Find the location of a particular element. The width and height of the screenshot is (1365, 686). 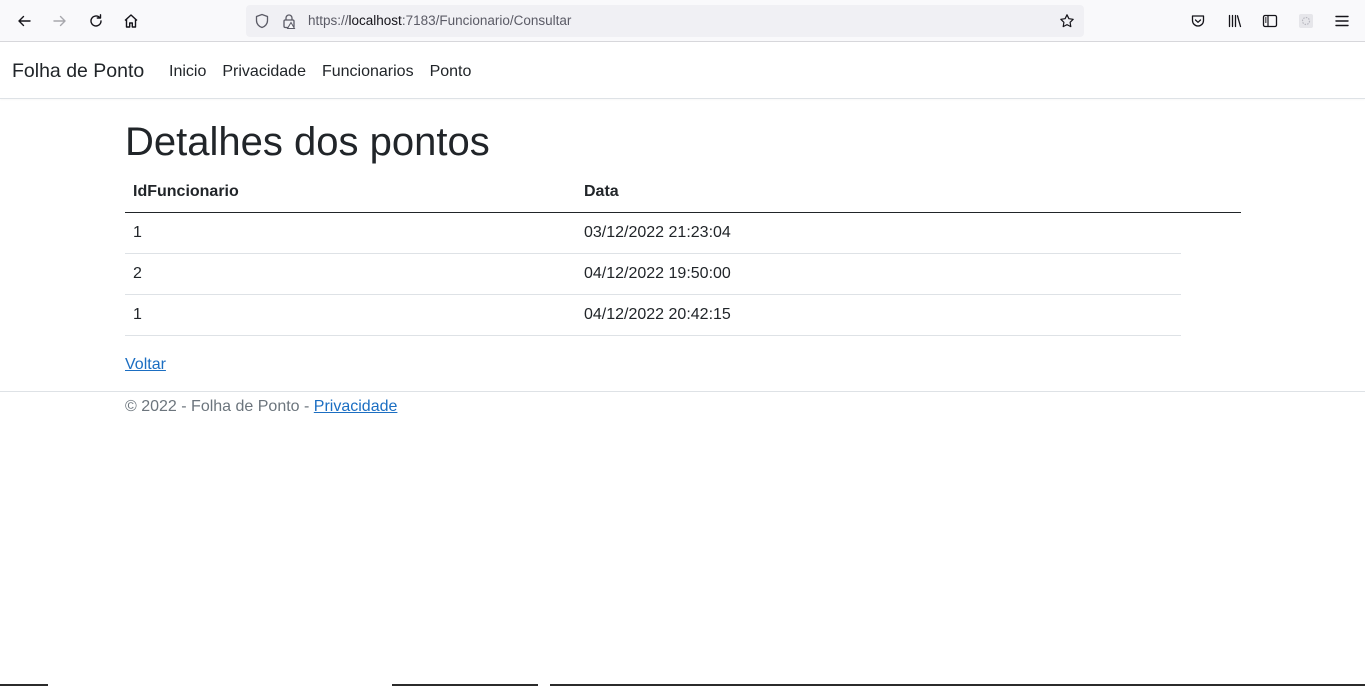

table-header-row: IdFuncionario Data is located at coordinates (683, 192).